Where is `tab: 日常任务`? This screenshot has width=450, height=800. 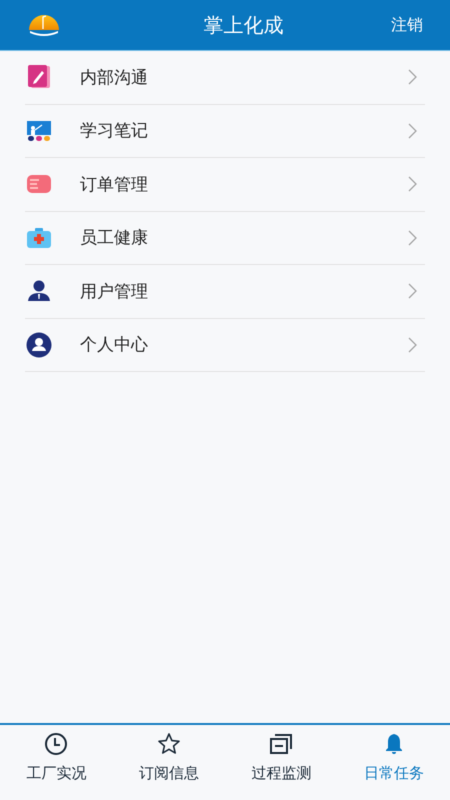
tab: 日常任务 is located at coordinates (394, 762).